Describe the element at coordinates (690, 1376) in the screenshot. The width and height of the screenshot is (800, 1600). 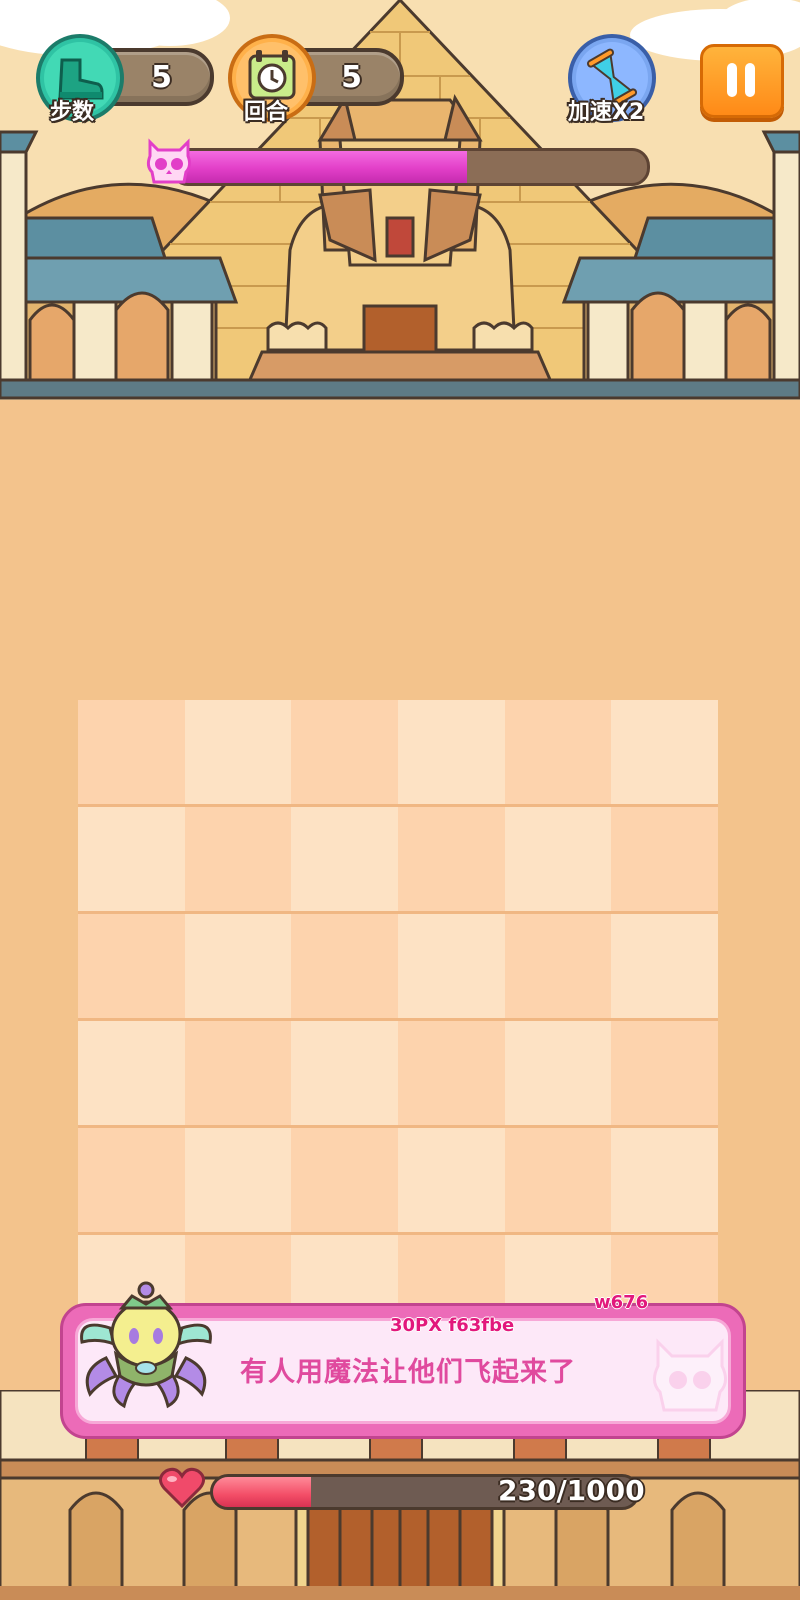
I see `ghost-skull-watermark` at that location.